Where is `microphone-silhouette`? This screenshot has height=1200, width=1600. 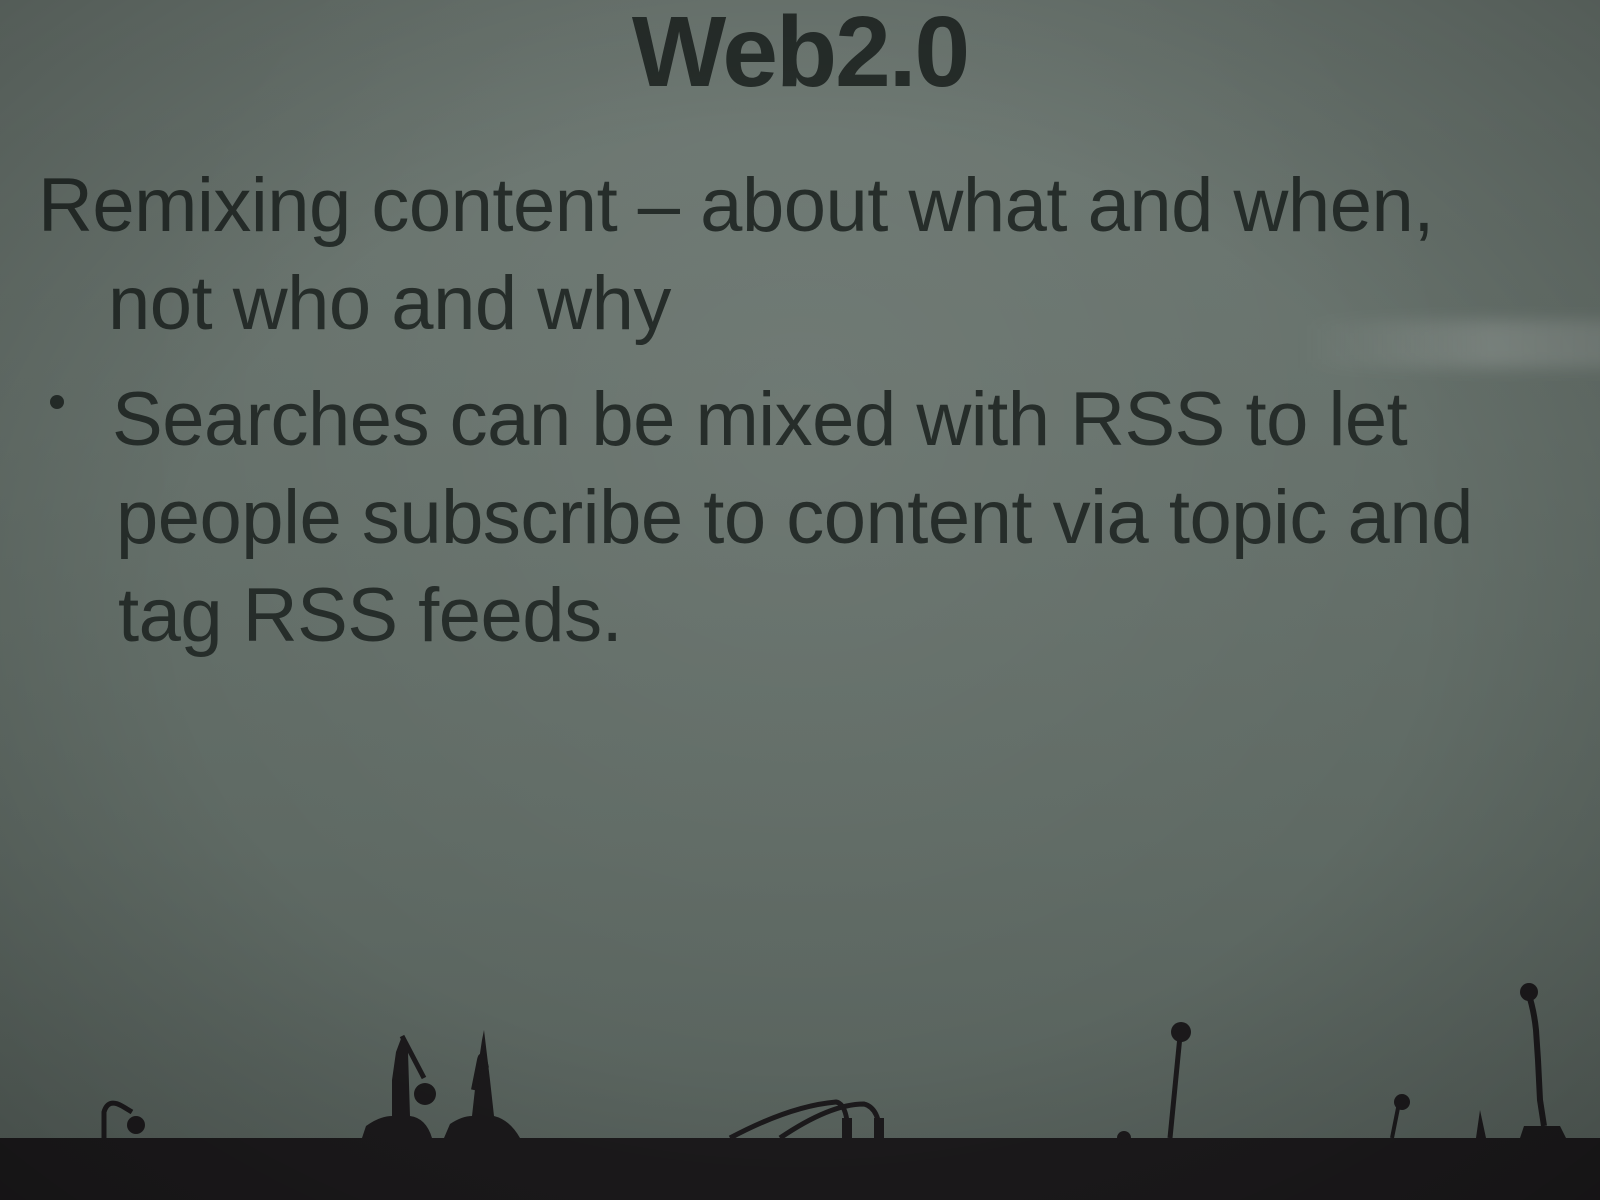
microphone-silhouette is located at coordinates (1175, 1087).